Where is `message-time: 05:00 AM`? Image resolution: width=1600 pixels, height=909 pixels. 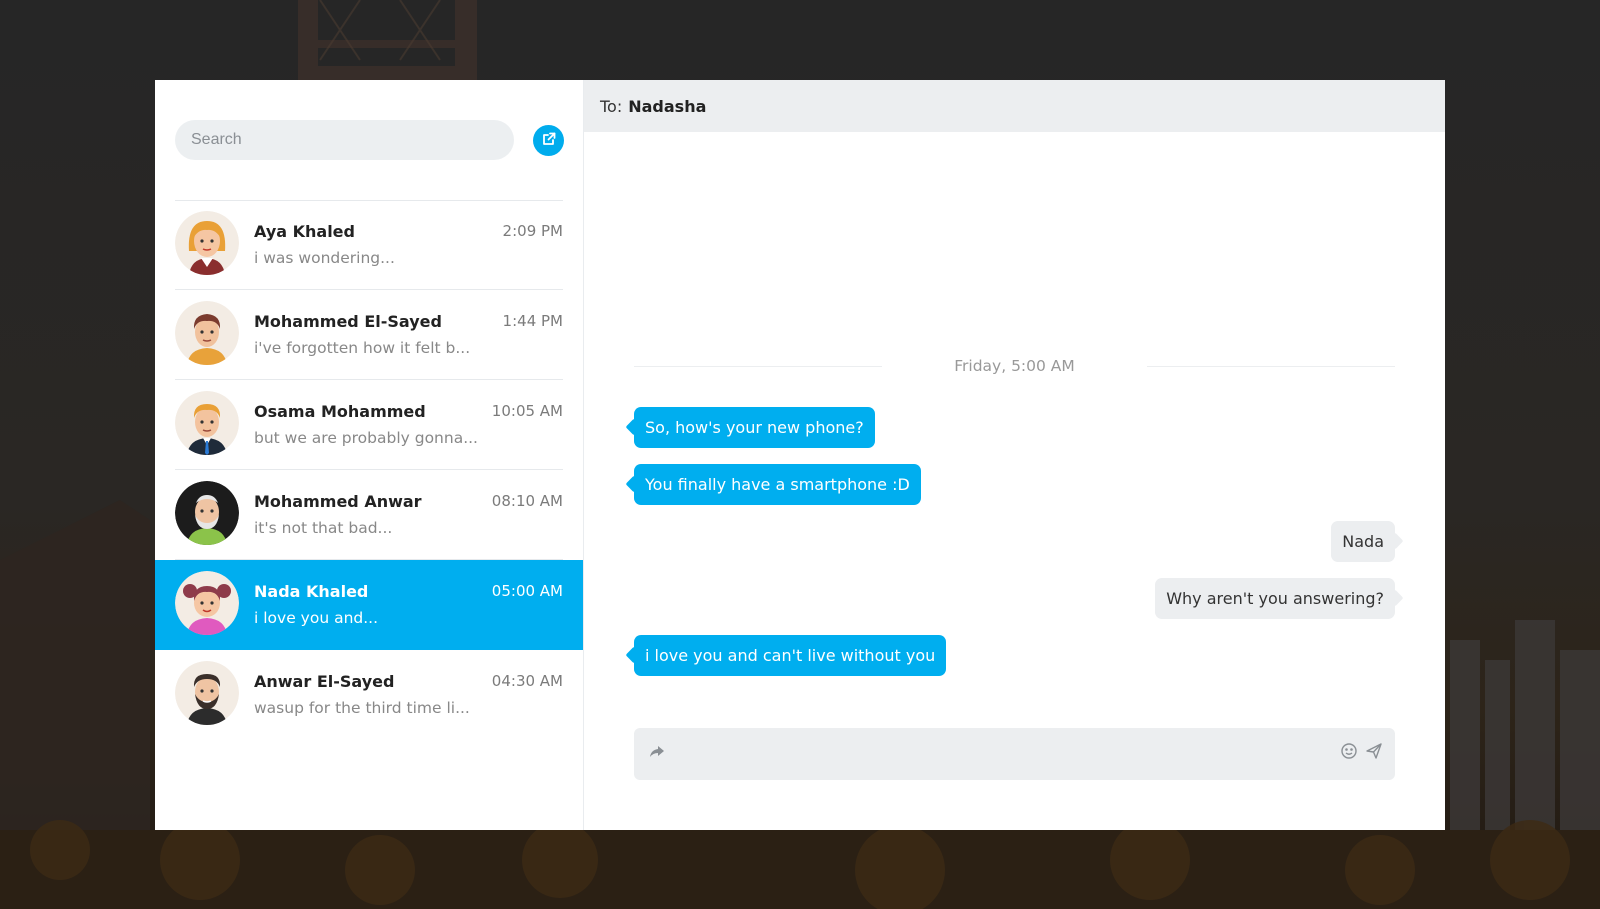
message-time: 05:00 AM is located at coordinates (527, 591).